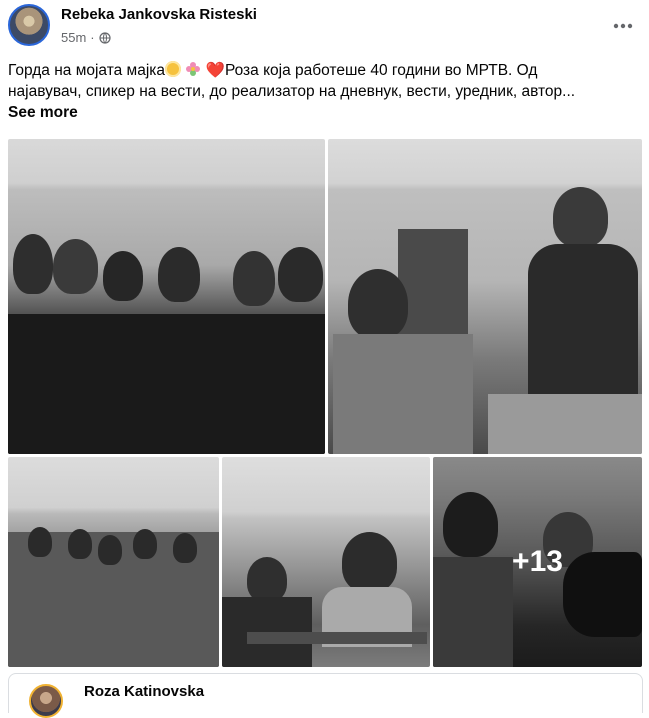 The image size is (649, 718). I want to click on post-meta: 55m ·, so click(86, 37).